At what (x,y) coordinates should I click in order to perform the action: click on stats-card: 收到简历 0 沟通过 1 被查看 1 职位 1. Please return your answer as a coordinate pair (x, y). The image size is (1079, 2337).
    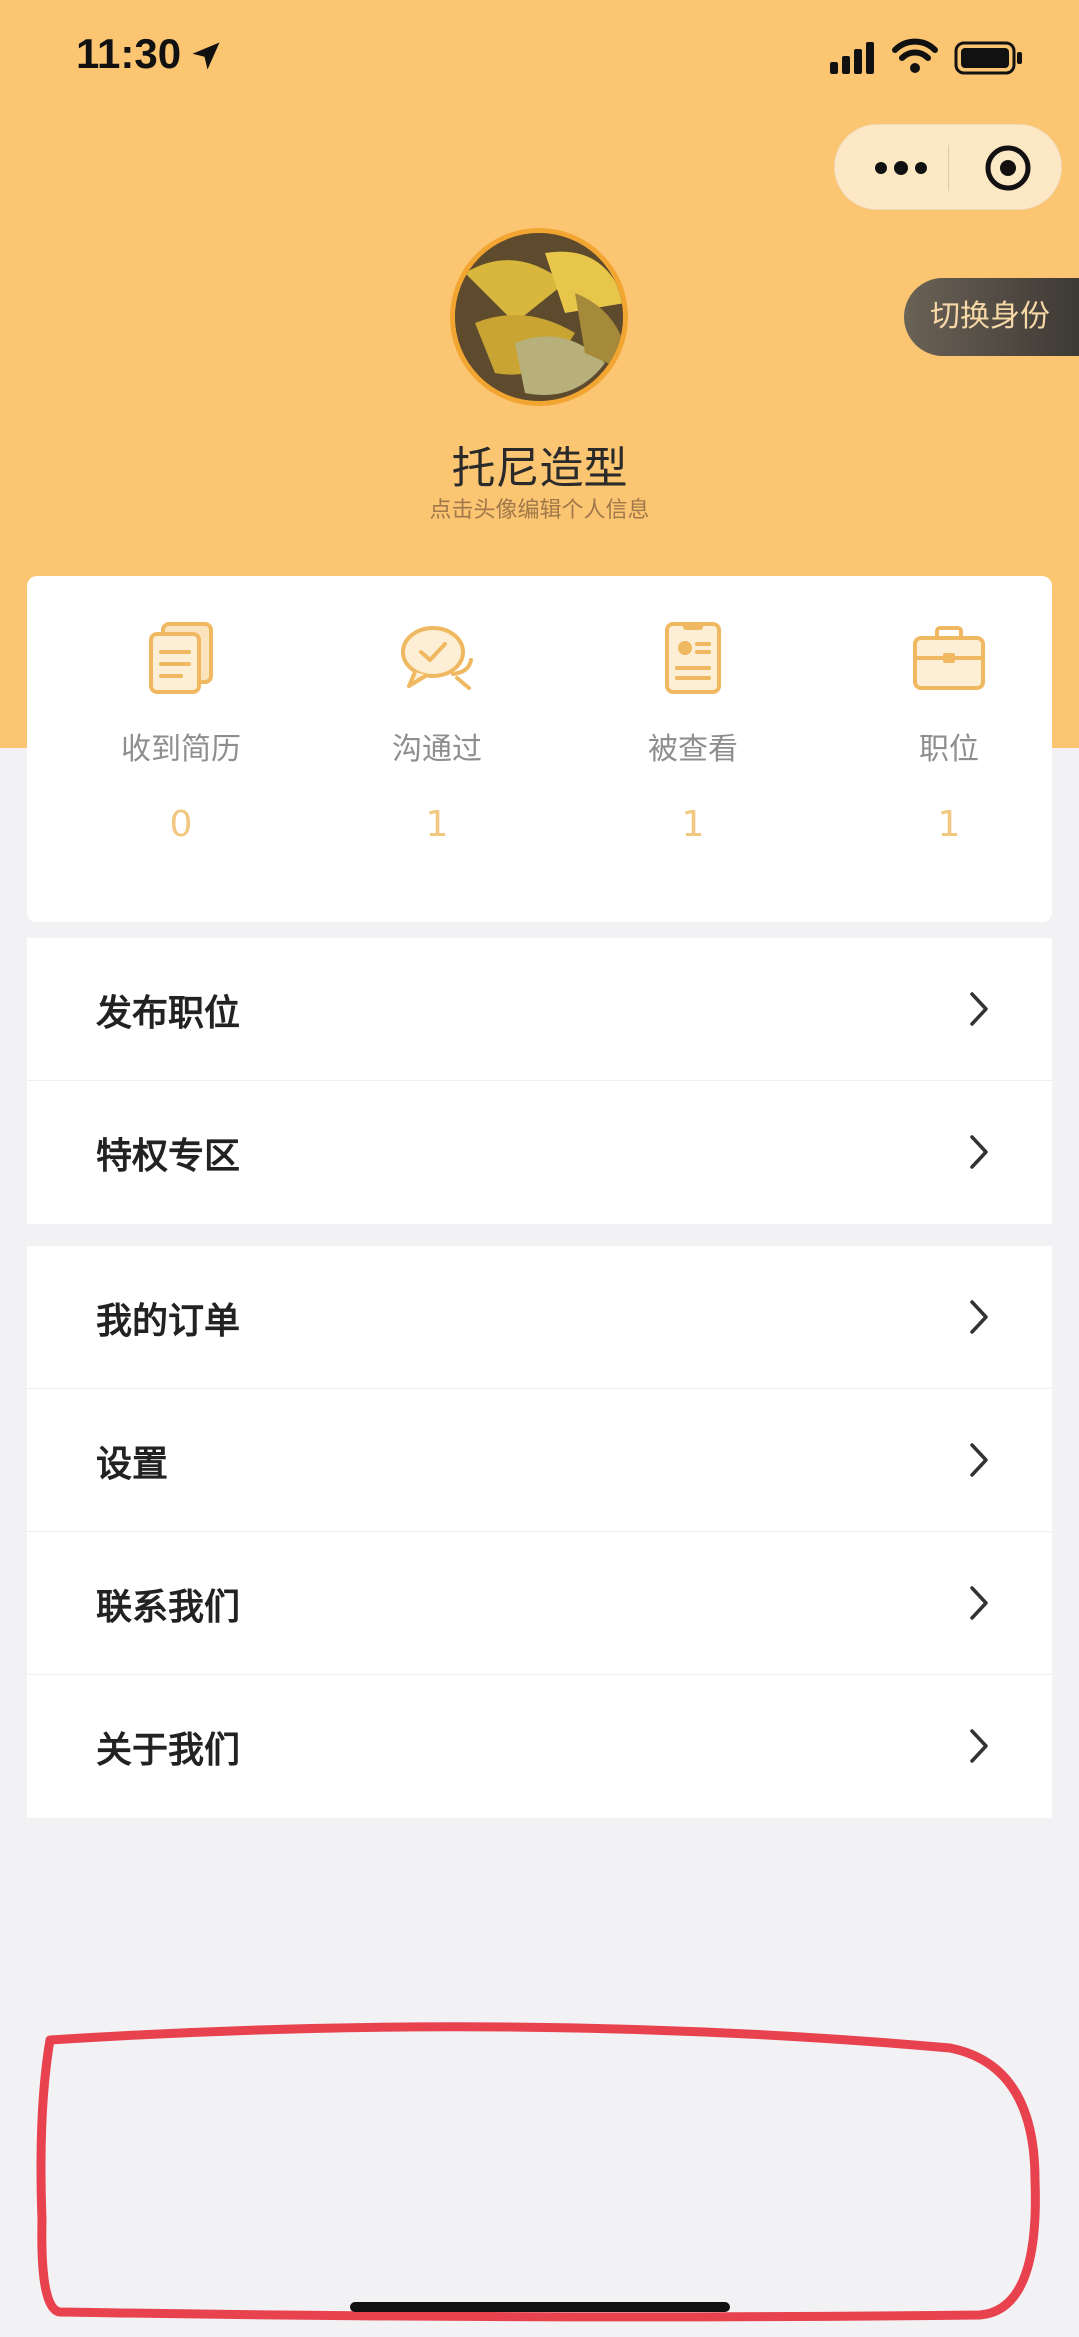
    Looking at the image, I should click on (539, 749).